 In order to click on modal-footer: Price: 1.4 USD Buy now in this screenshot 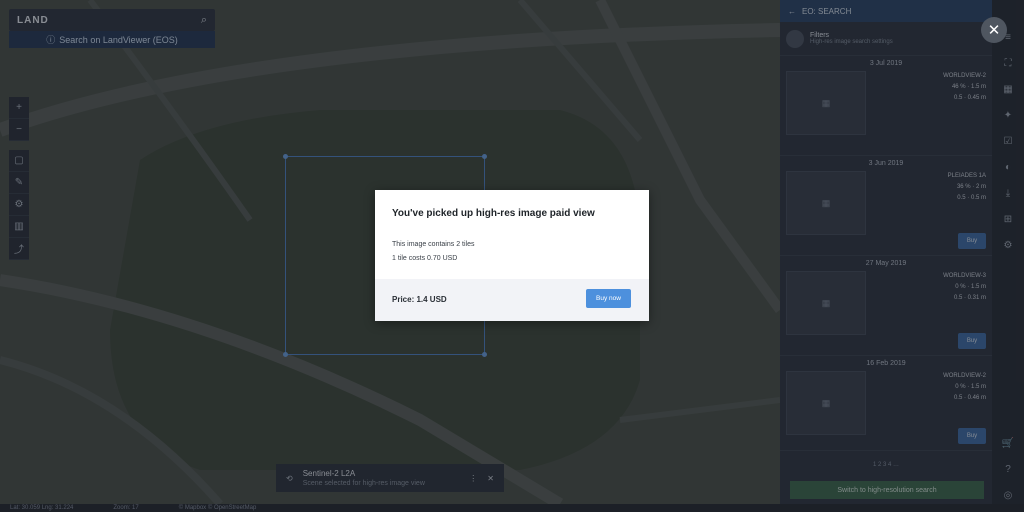, I will do `click(512, 300)`.